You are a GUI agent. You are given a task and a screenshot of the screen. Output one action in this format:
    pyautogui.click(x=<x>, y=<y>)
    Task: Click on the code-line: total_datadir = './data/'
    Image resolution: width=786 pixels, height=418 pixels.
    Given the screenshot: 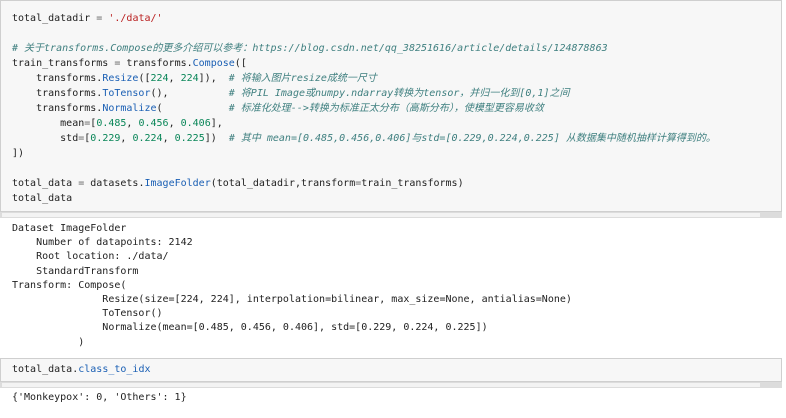 What is the action you would take?
    pyautogui.click(x=87, y=19)
    